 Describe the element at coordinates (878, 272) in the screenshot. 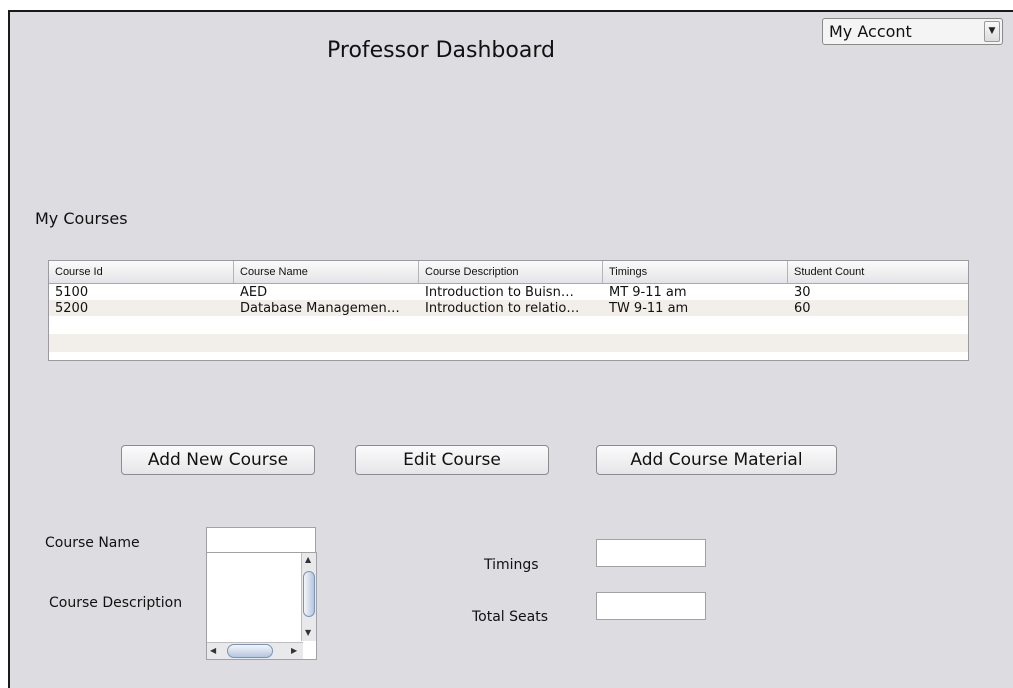

I see `column-header-student-count: Student Count` at that location.